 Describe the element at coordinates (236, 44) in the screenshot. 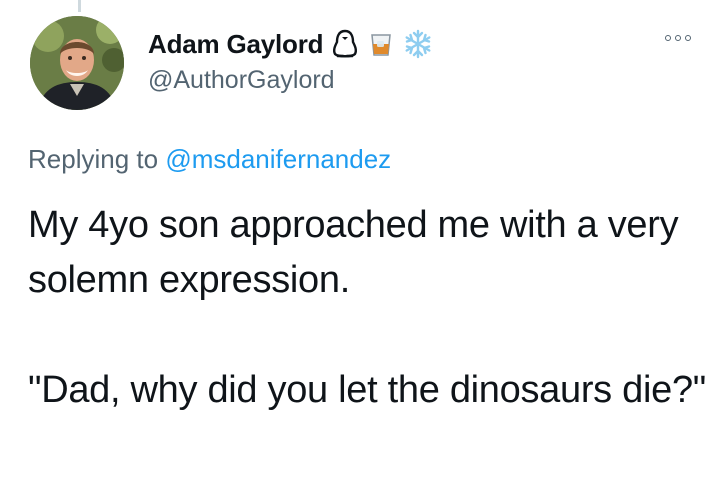

I see `author-display-name: Adam Gaylord` at that location.